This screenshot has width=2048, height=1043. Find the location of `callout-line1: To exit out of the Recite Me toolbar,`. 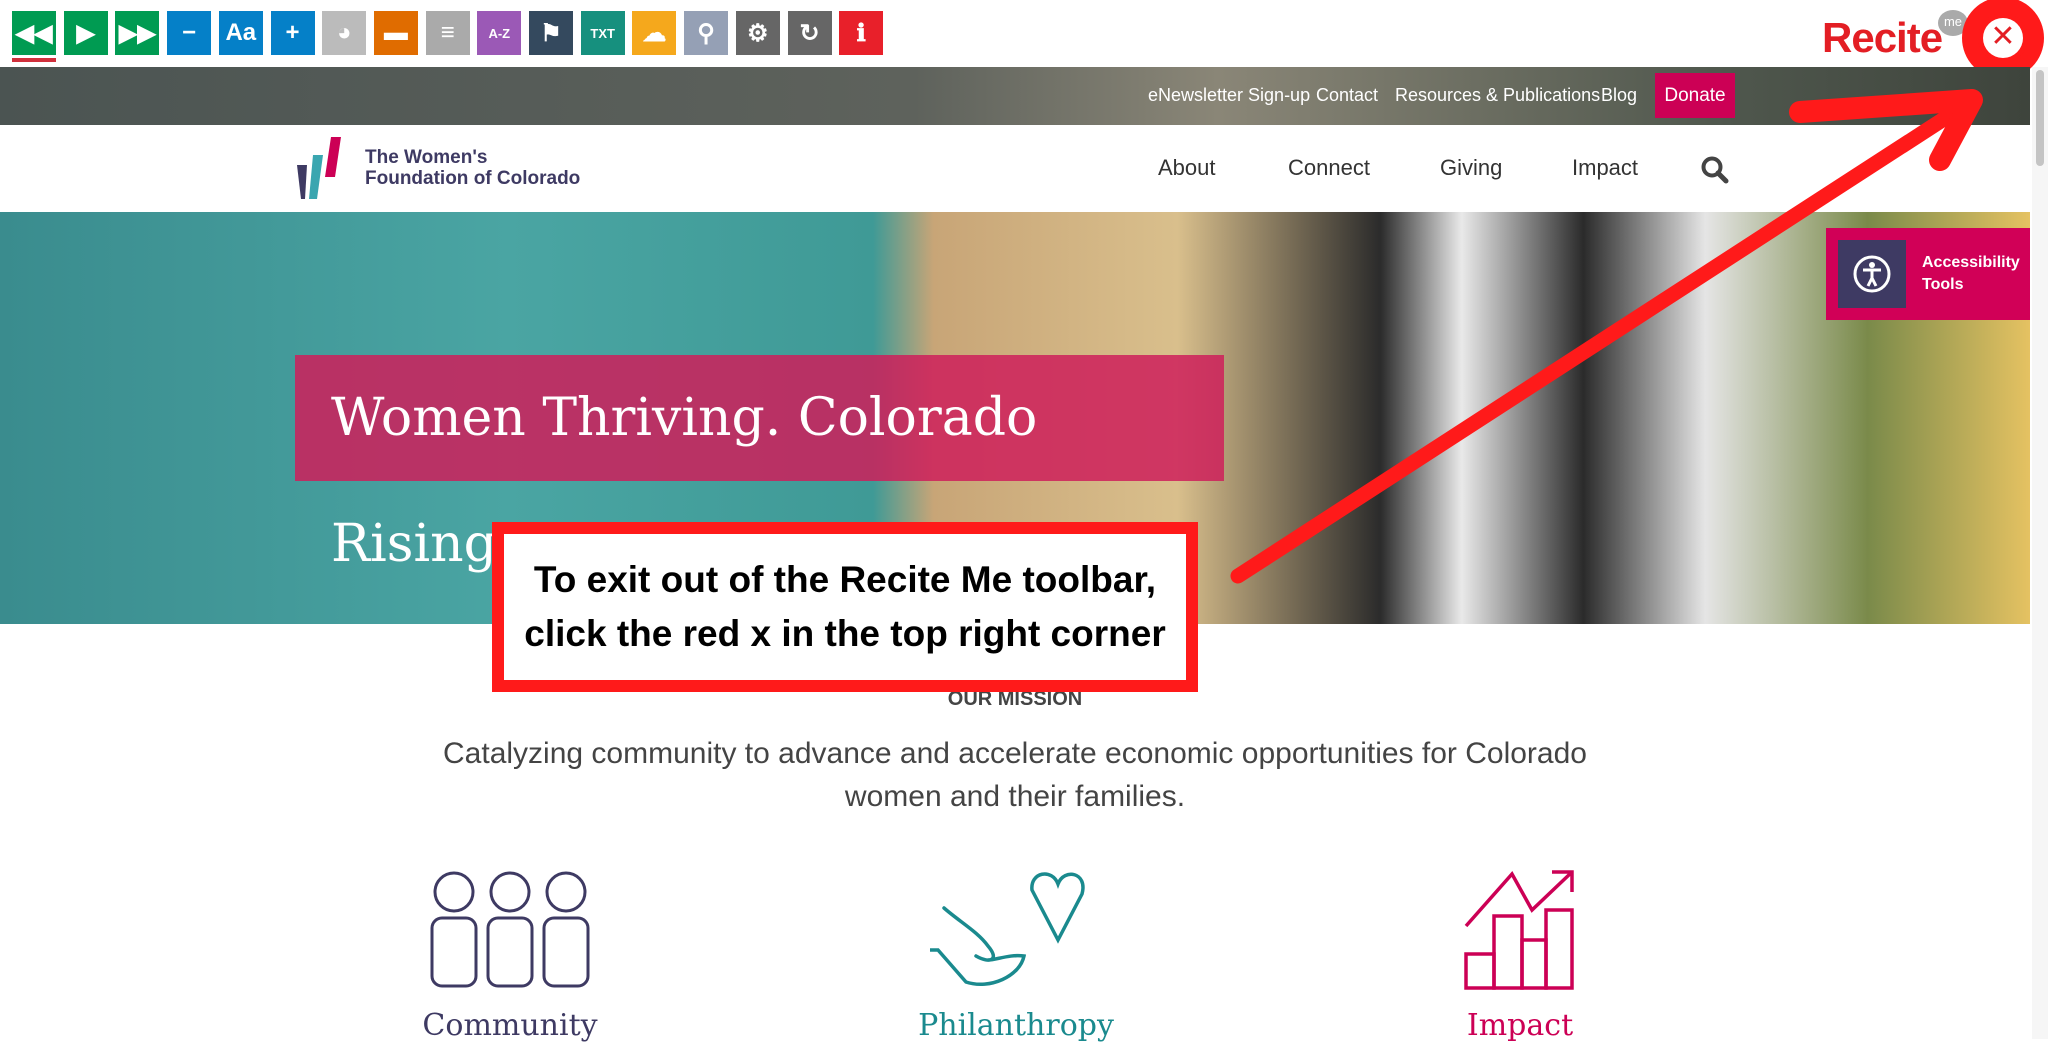

callout-line1: To exit out of the Recite Me toolbar, is located at coordinates (845, 579).